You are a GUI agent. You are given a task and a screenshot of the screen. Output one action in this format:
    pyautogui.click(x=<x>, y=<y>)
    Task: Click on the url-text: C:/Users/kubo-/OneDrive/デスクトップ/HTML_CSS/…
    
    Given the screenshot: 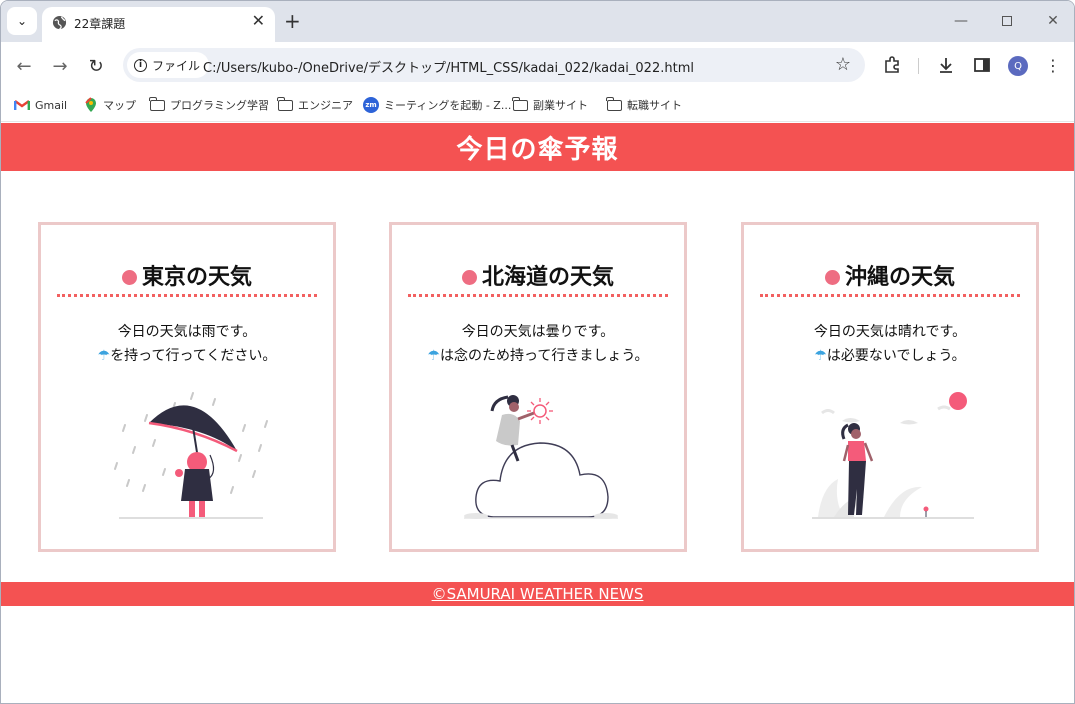 What is the action you would take?
    pyautogui.click(x=448, y=66)
    